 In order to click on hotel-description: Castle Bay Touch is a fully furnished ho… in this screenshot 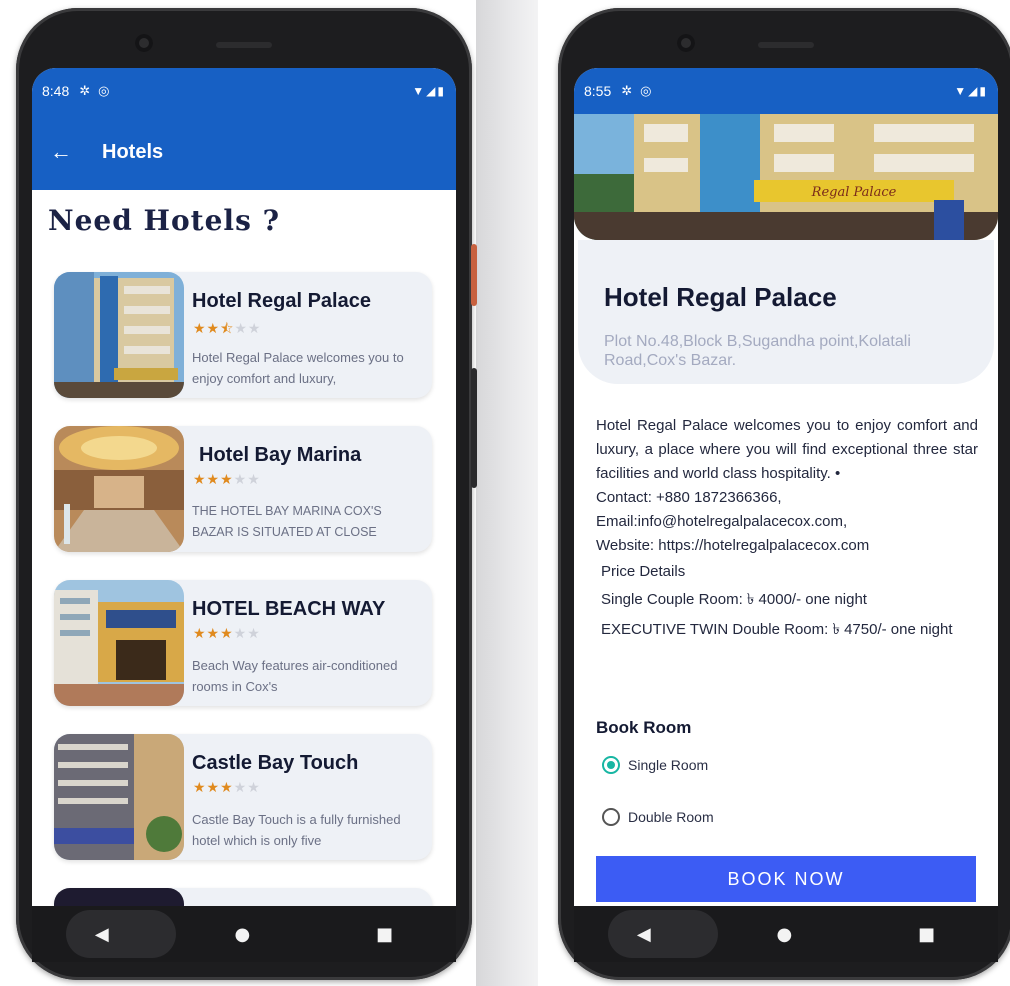, I will do `click(296, 830)`.